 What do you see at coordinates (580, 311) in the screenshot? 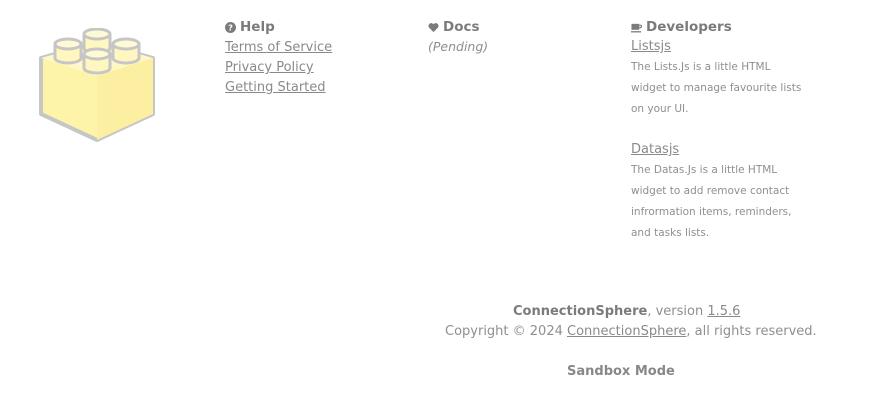
I see `app-name: ConnectionSphere` at bounding box center [580, 311].